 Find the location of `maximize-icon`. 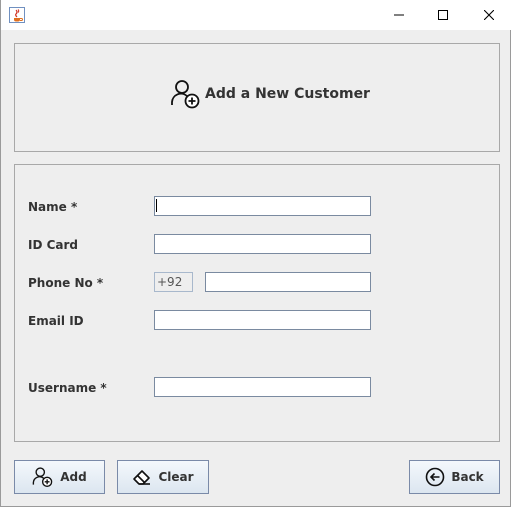

maximize-icon is located at coordinates (443, 15).